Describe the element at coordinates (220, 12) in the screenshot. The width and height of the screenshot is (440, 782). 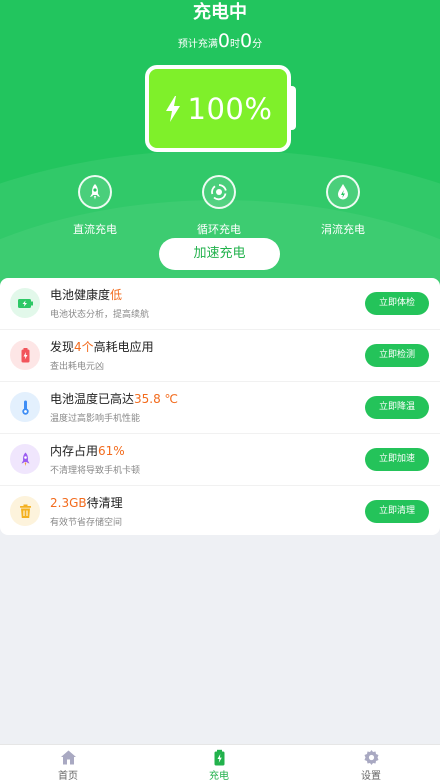
I see `page-title: 充电中` at that location.